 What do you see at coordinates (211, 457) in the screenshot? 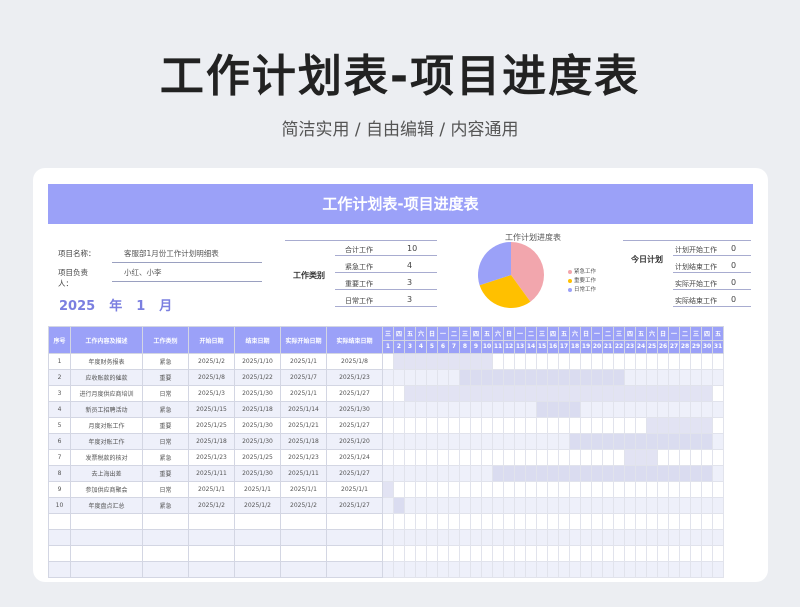
I see `cell-start: 2025/1/23` at bounding box center [211, 457].